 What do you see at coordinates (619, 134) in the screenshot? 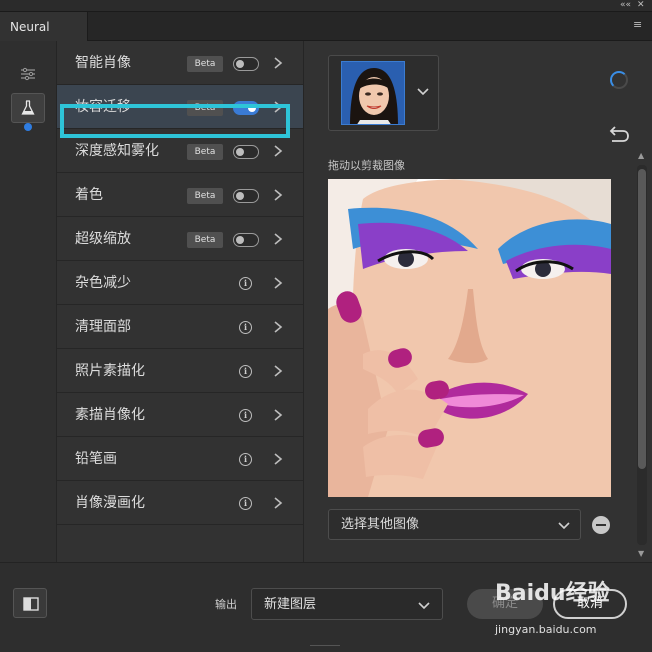
I see `reset-icon` at bounding box center [619, 134].